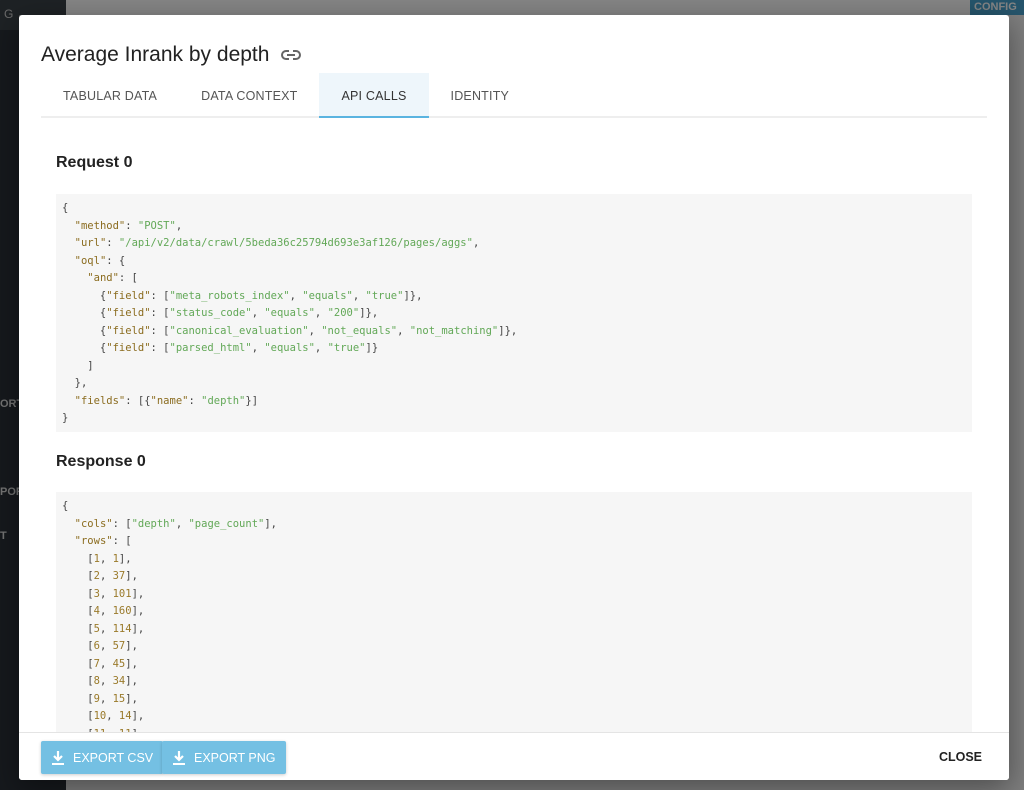 This screenshot has height=790, width=1024. I want to click on export-csv-button: EXPORT CSV, so click(102, 757).